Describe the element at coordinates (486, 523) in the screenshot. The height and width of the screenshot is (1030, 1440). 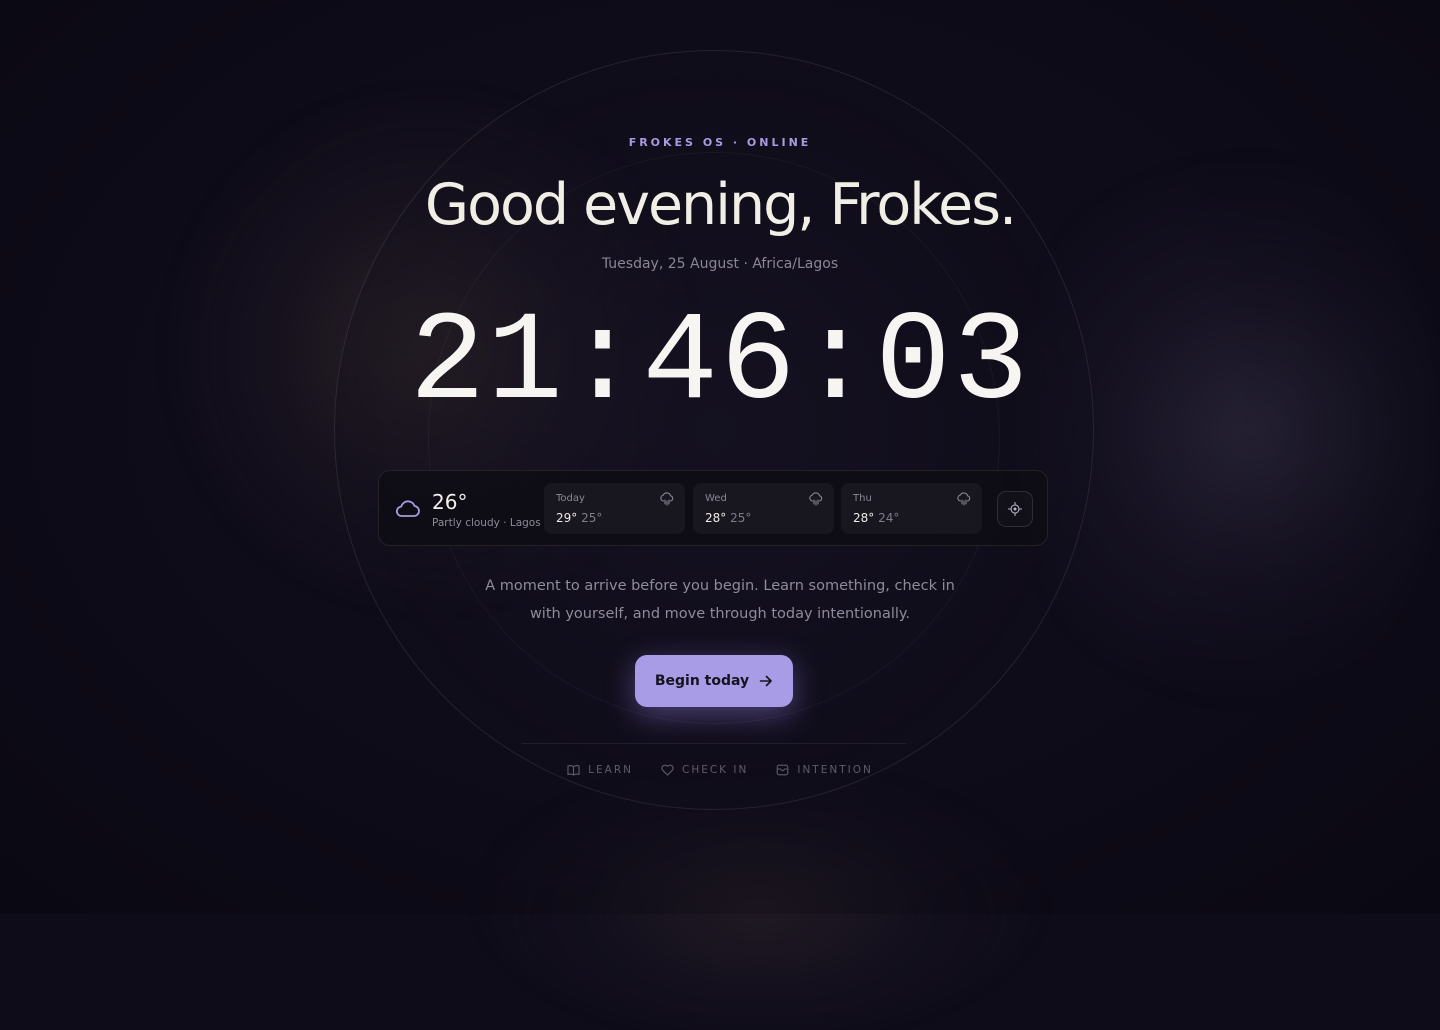
I see `current-conditions: Partly cloudy · Lagos` at that location.